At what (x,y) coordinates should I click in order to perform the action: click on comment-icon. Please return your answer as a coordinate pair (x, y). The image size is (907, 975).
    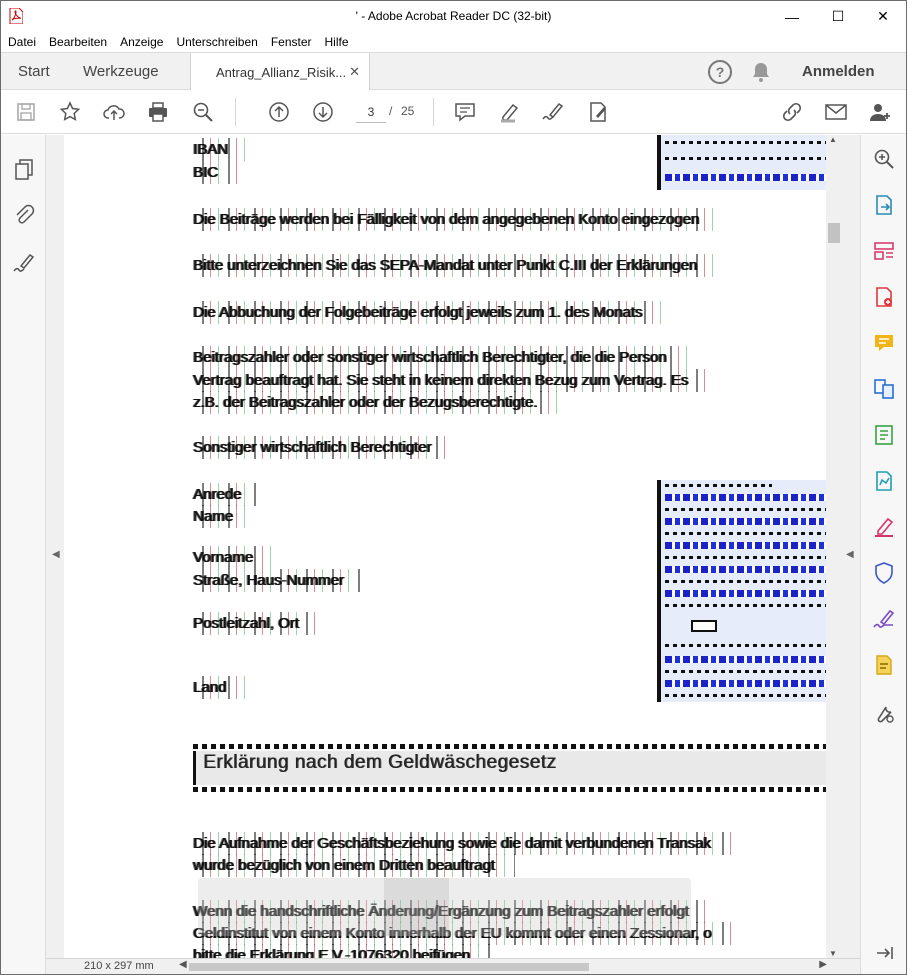
    Looking at the image, I should click on (465, 112).